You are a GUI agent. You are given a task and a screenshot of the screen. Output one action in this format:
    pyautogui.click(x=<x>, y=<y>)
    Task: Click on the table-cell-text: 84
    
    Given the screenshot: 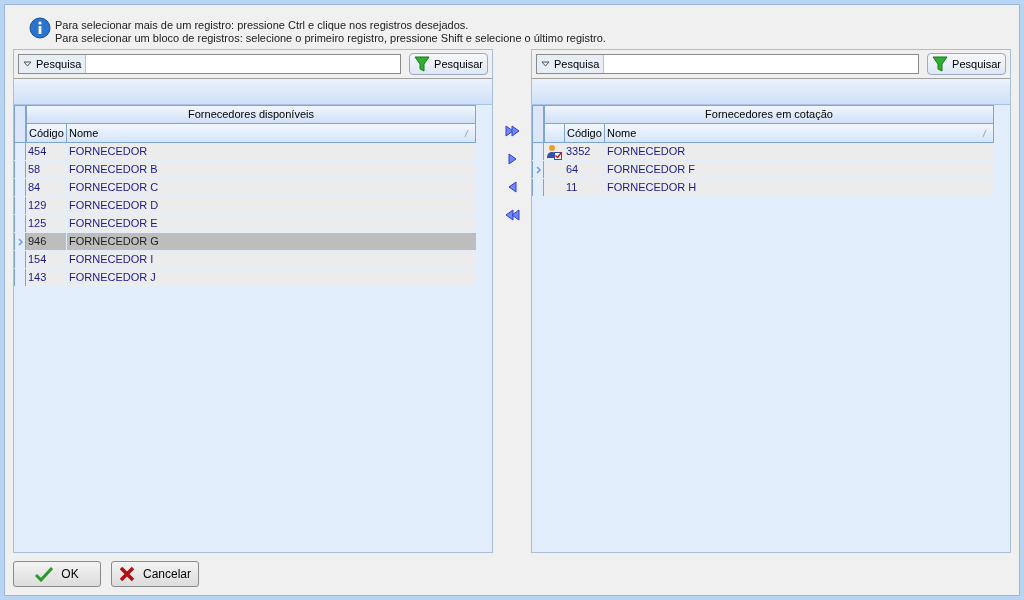 What is the action you would take?
    pyautogui.click(x=34, y=188)
    